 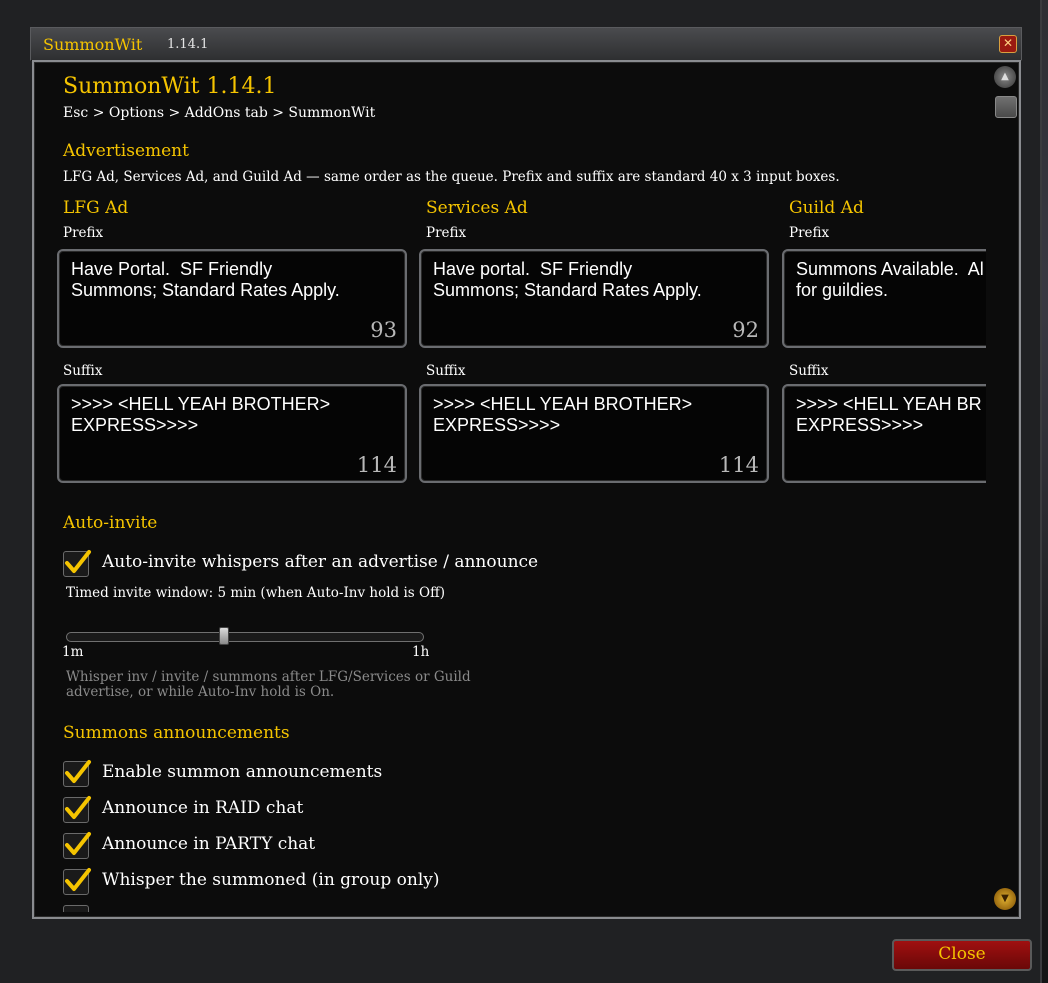 I want to click on whisper-summoned-checkbox, so click(x=77, y=881).